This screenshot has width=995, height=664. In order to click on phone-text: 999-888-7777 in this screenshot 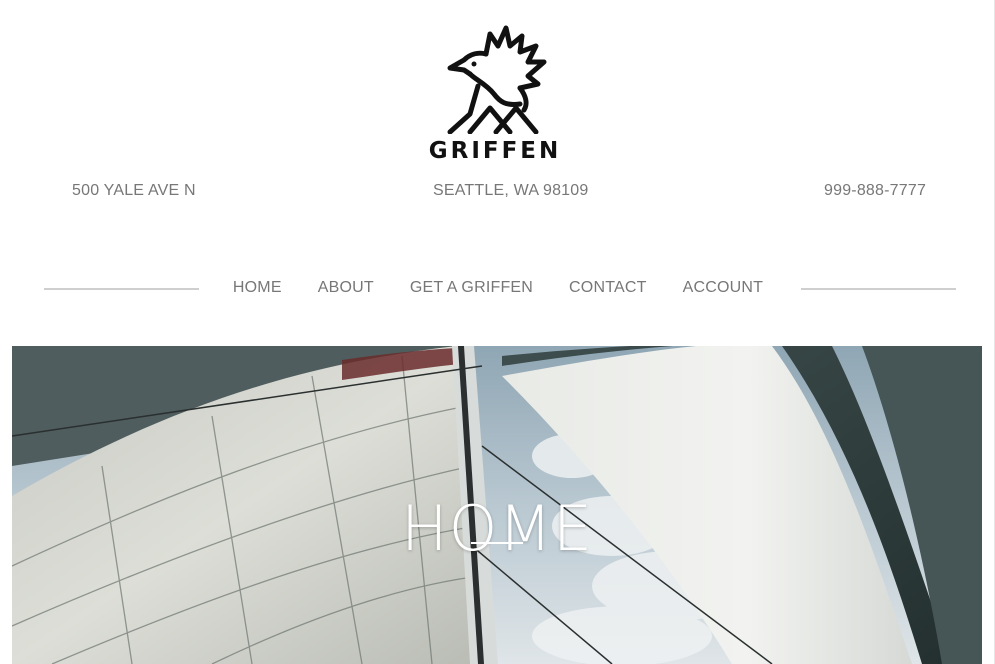, I will do `click(875, 190)`.